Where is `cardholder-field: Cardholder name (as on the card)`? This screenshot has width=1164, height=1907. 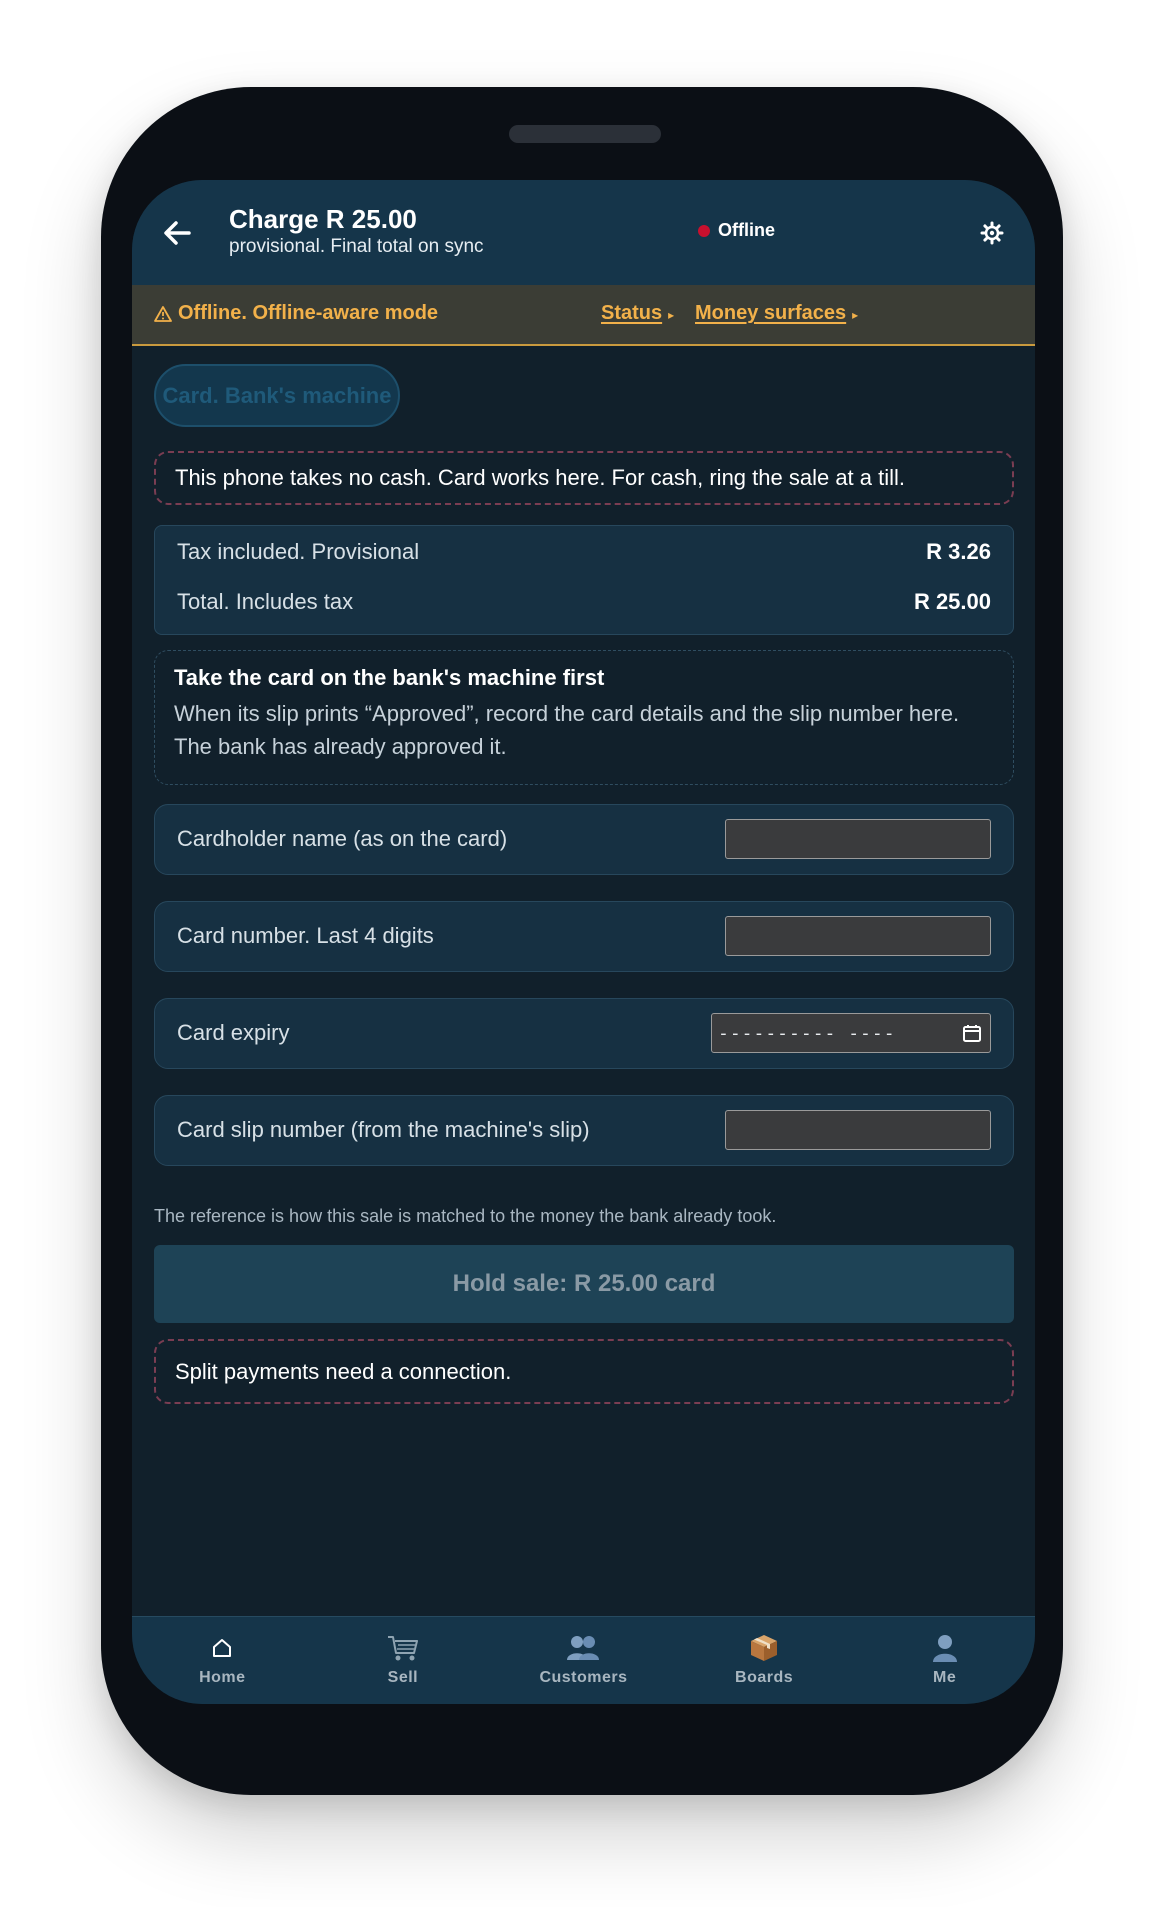
cardholder-field: Cardholder name (as on the card) is located at coordinates (584, 839).